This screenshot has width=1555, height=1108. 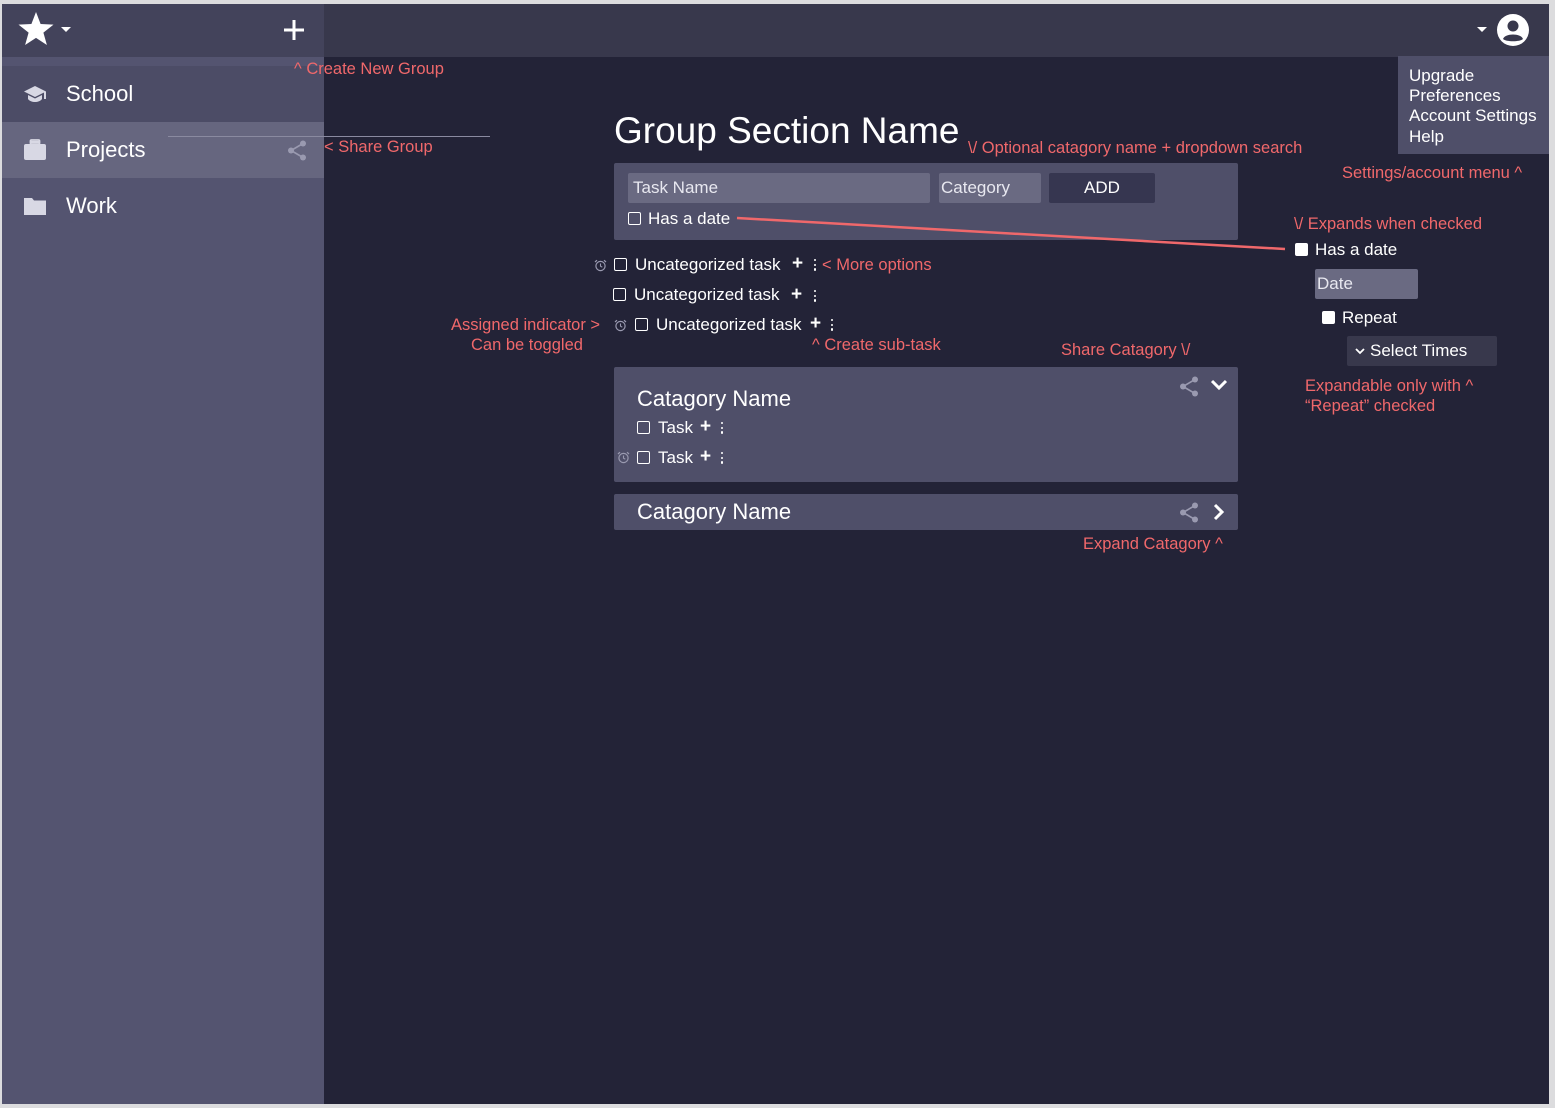 I want to click on annotation-create-subtask: ^ Create sub-task, so click(x=876, y=345).